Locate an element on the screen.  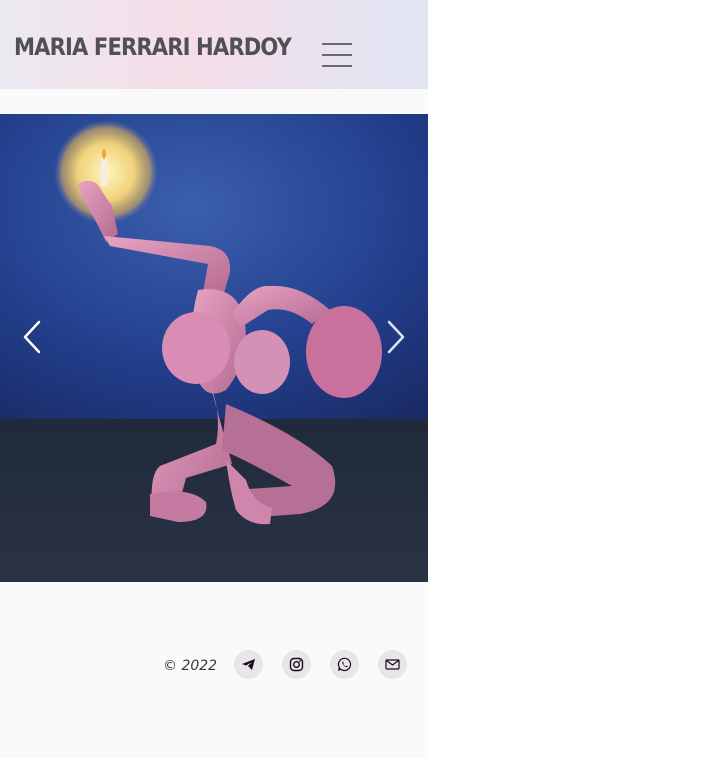
hamburger-menu-icon is located at coordinates (337, 56).